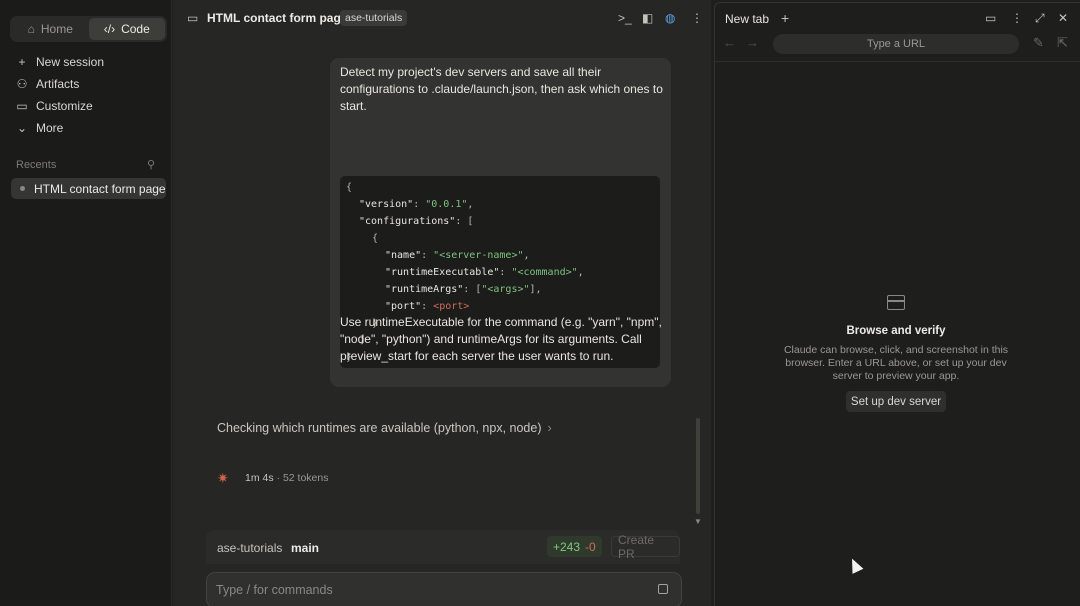 This screenshot has width=1080, height=606. What do you see at coordinates (457, 255) in the screenshot?
I see `code-line: "name": "<server-name>",` at bounding box center [457, 255].